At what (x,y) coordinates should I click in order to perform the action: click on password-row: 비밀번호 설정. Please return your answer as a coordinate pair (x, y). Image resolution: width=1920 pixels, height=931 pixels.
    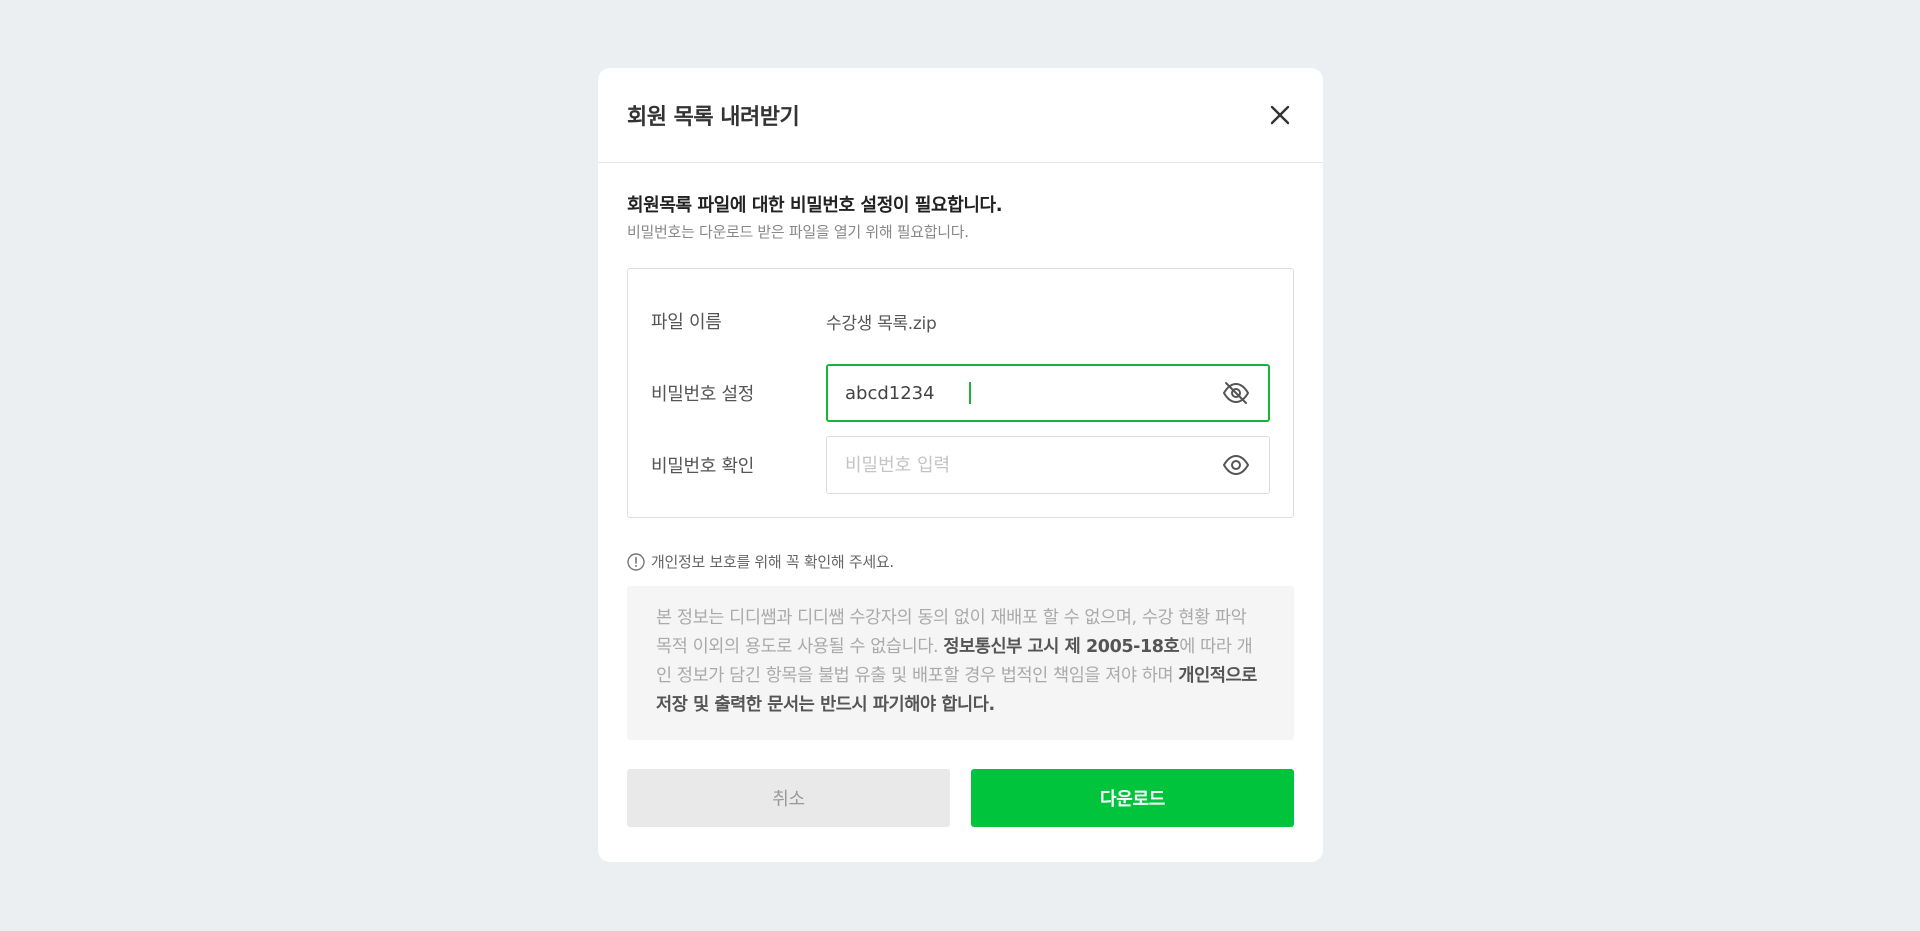
    Looking at the image, I should click on (960, 393).